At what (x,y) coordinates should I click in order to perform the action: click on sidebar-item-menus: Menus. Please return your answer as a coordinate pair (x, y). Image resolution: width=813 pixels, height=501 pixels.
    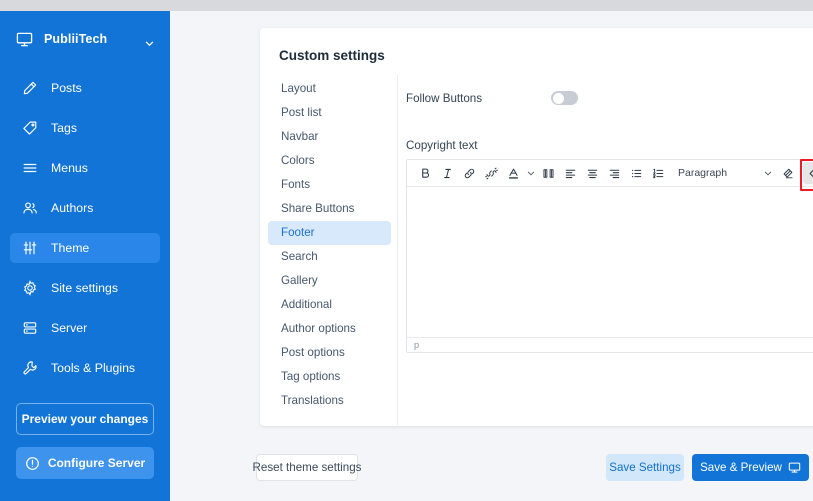
    Looking at the image, I should click on (85, 168).